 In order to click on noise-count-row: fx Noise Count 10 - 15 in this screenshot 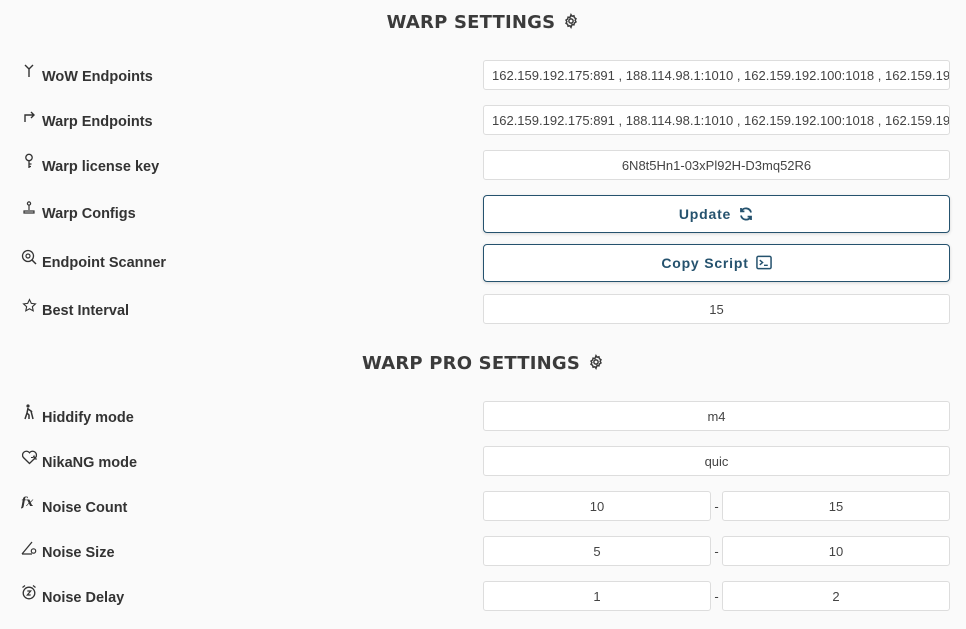, I will do `click(483, 508)`.